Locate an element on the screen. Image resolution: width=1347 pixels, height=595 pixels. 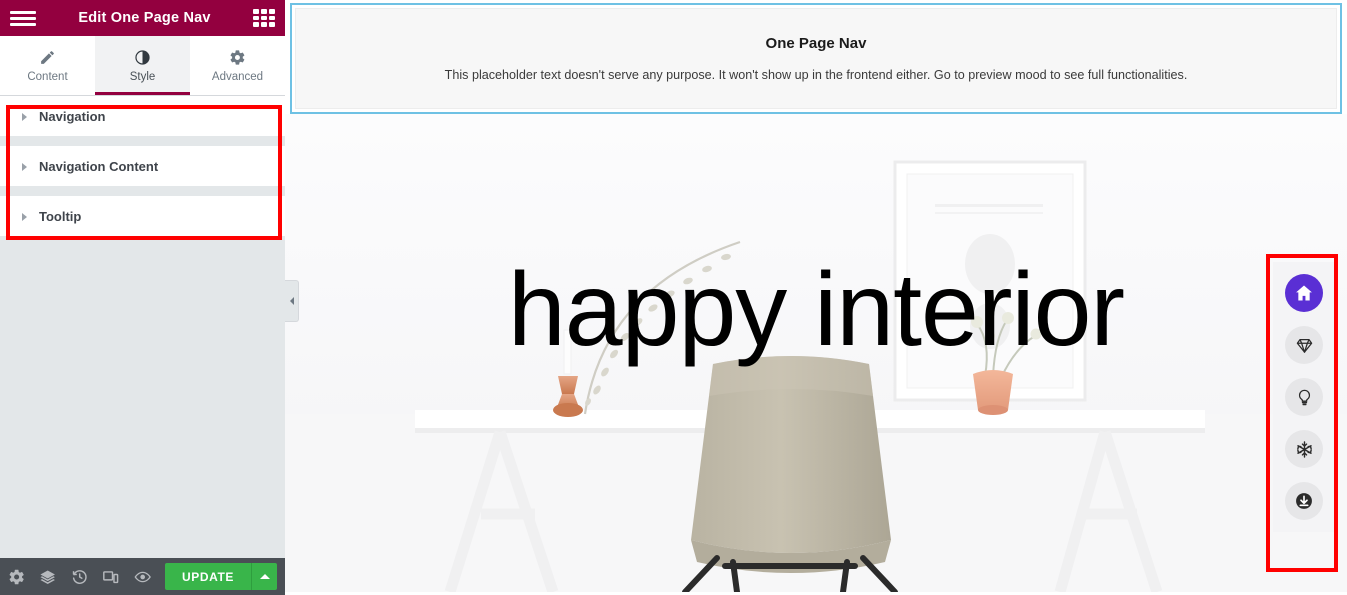
panel-header: Edit One Page Nav is located at coordinates (142, 18).